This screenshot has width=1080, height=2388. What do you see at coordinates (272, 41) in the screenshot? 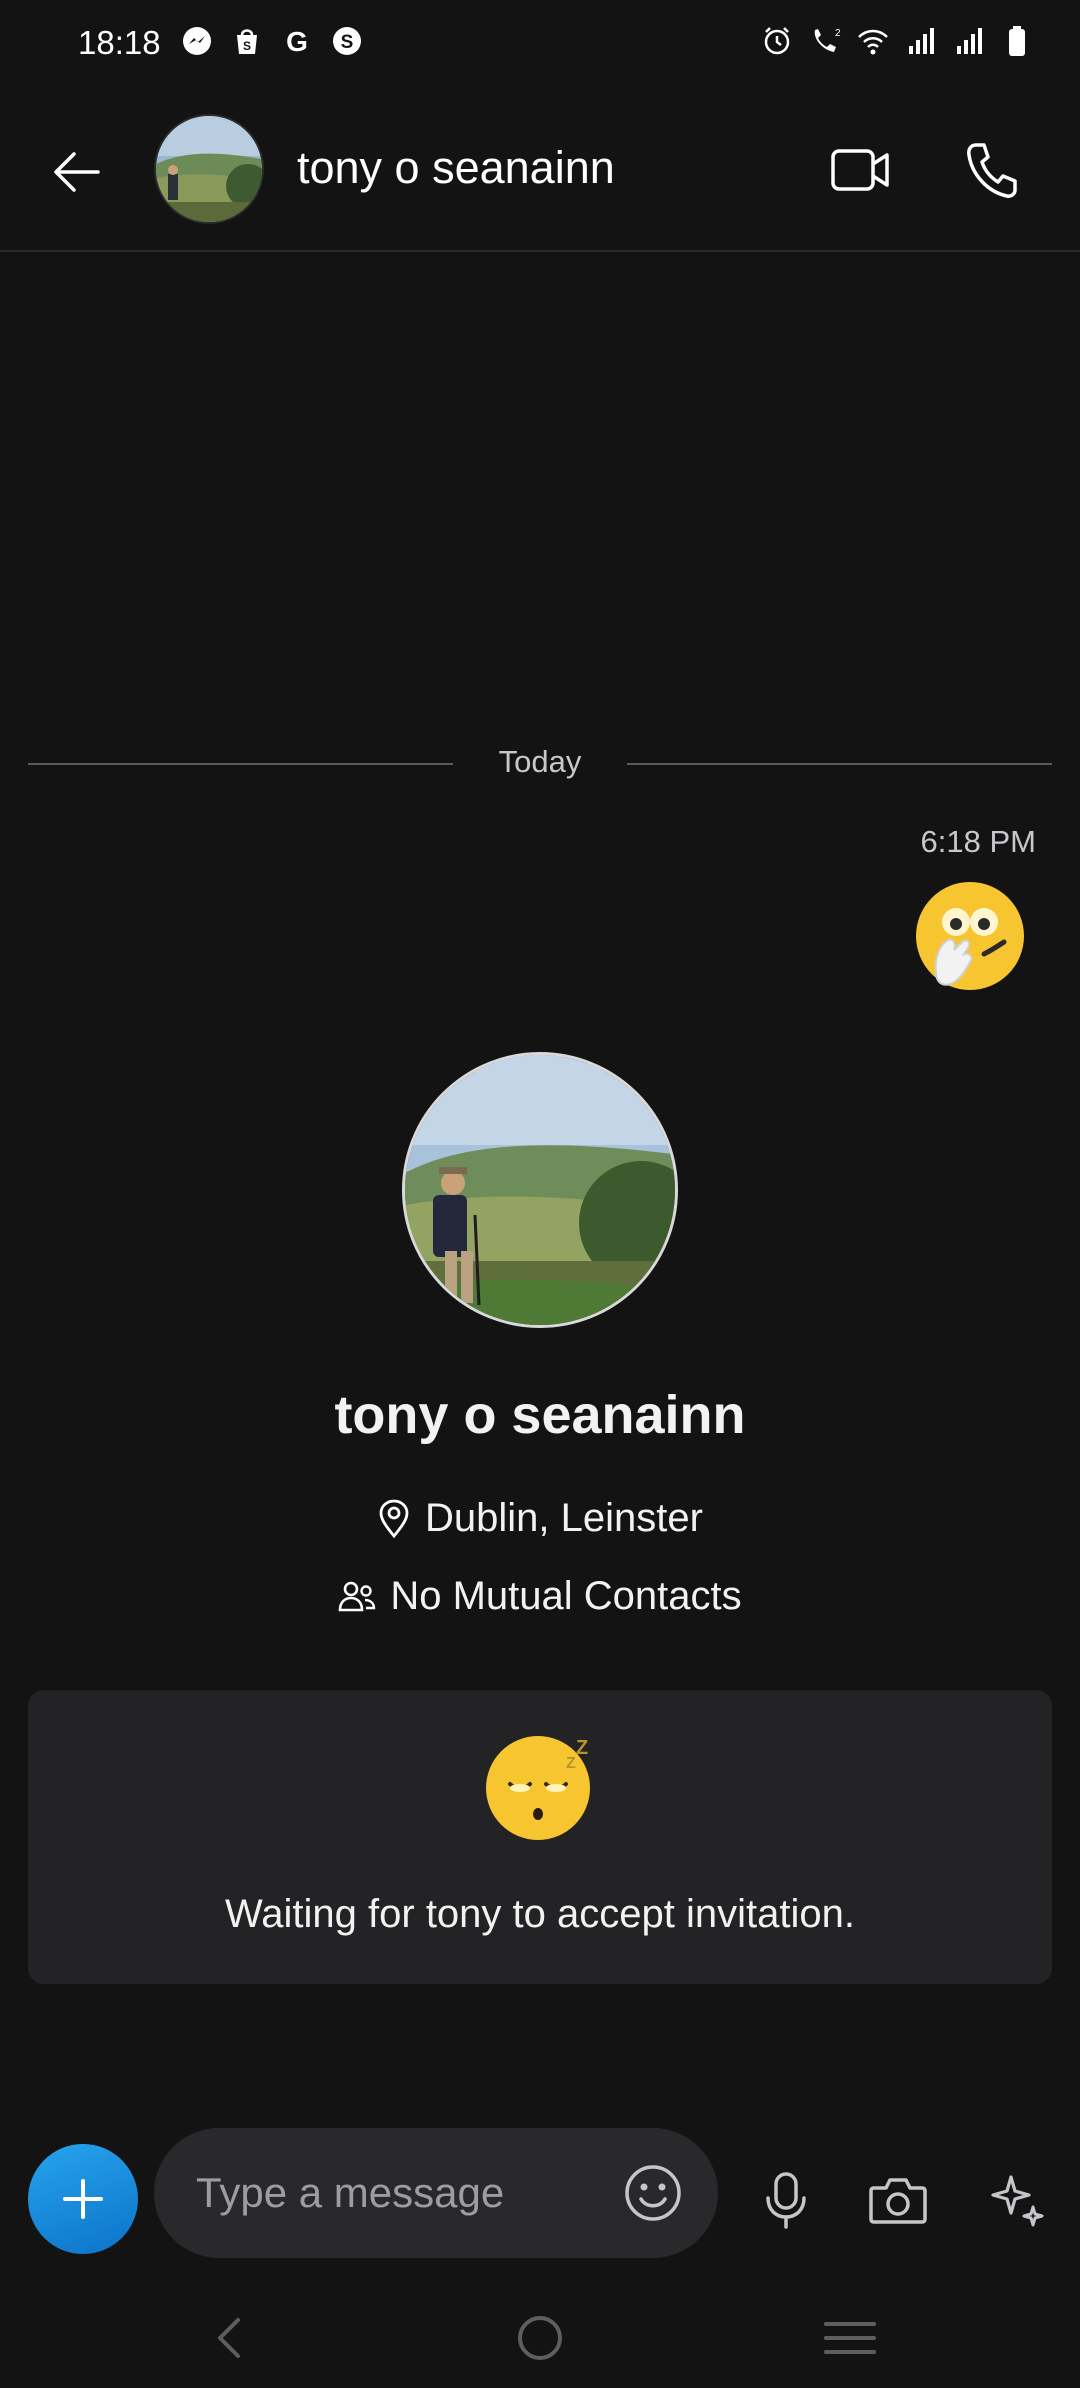
I see `notification-icons: S G S` at bounding box center [272, 41].